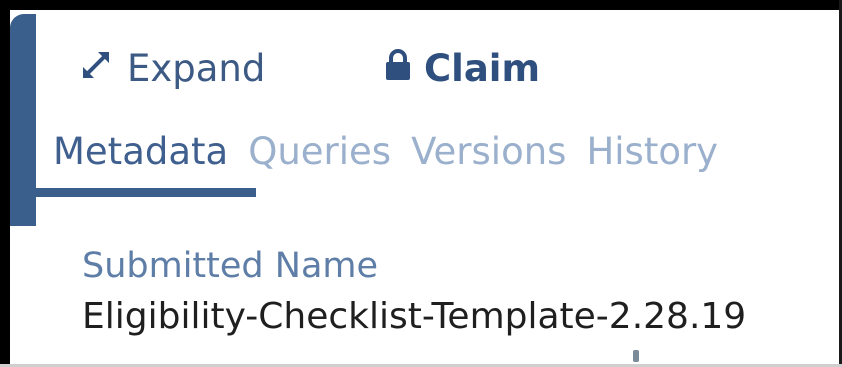 The height and width of the screenshot is (367, 842). What do you see at coordinates (23, 120) in the screenshot?
I see `panel-accent-bar` at bounding box center [23, 120].